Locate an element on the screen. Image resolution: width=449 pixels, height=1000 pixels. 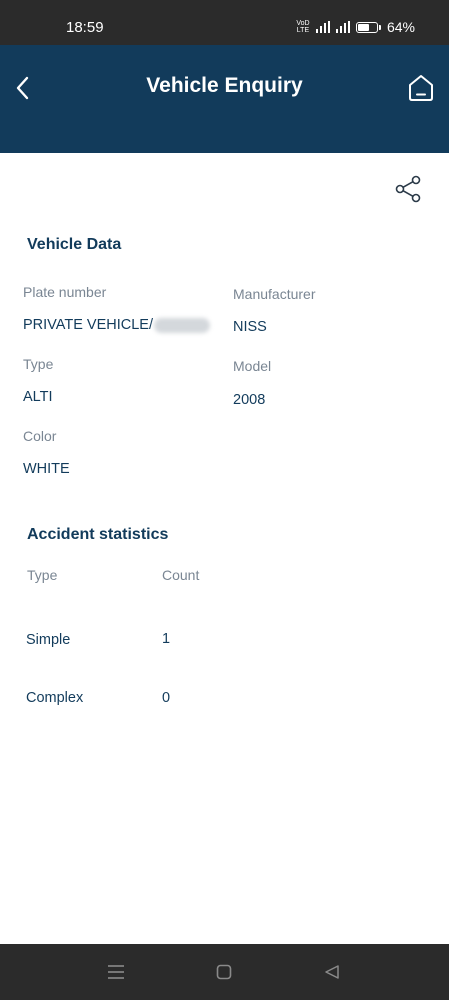
home-square-icon is located at coordinates (224, 972).